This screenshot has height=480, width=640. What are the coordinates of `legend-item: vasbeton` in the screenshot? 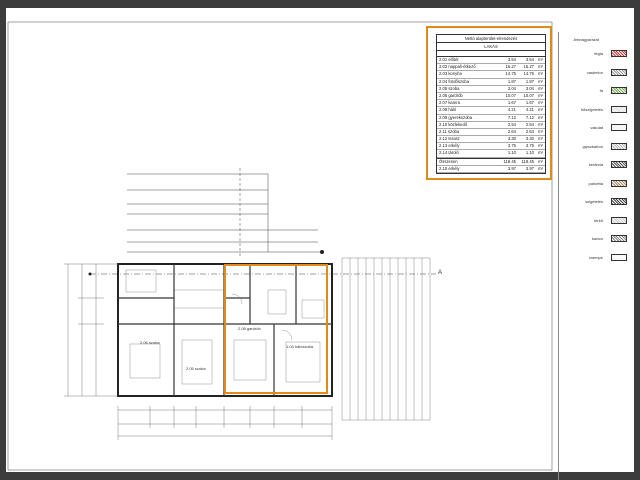 It's located at (597, 73).